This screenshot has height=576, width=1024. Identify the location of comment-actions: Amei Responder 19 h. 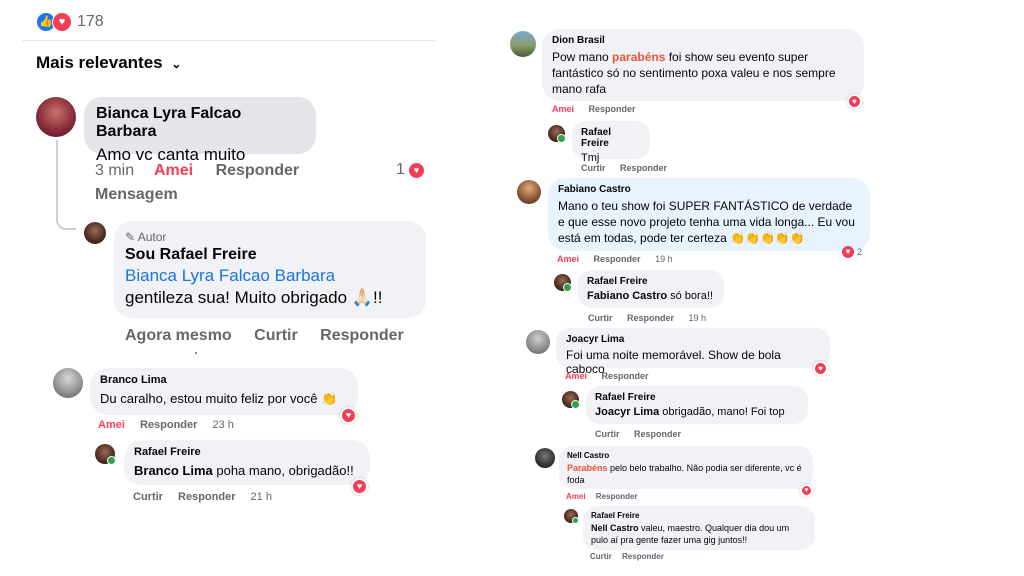
(621, 259).